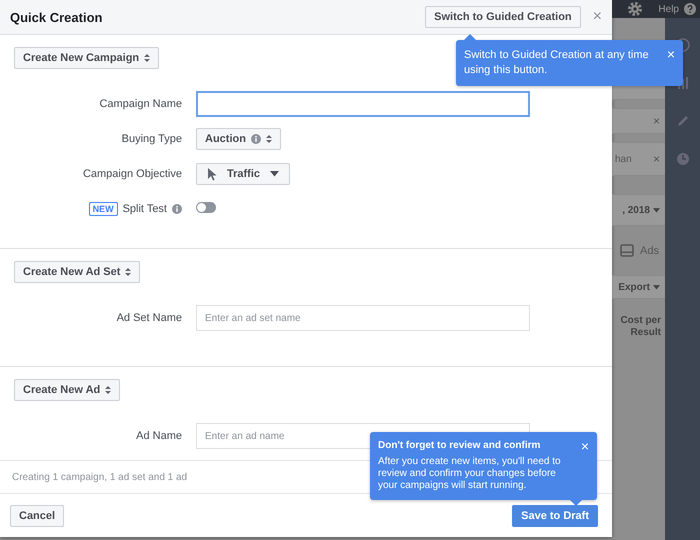 This screenshot has width=700, height=540. What do you see at coordinates (77, 272) in the screenshot?
I see `create-new-button: Create New Ad Set` at bounding box center [77, 272].